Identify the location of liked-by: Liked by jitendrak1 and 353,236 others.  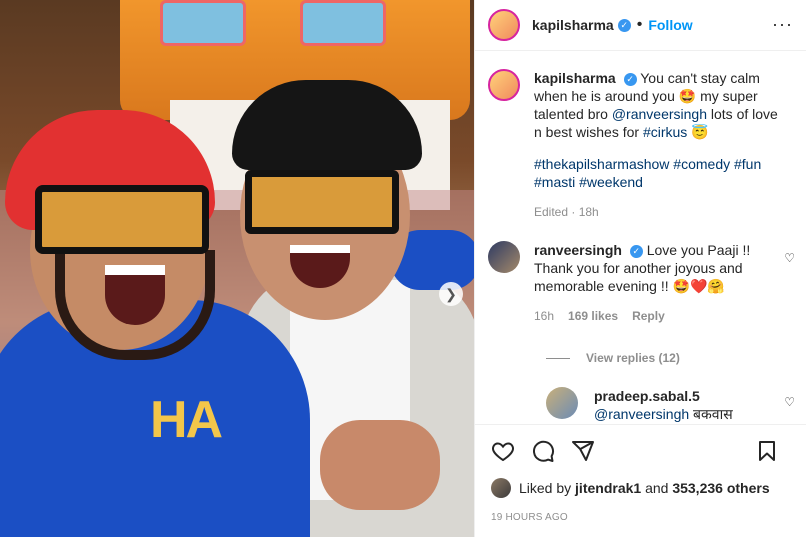
(630, 488).